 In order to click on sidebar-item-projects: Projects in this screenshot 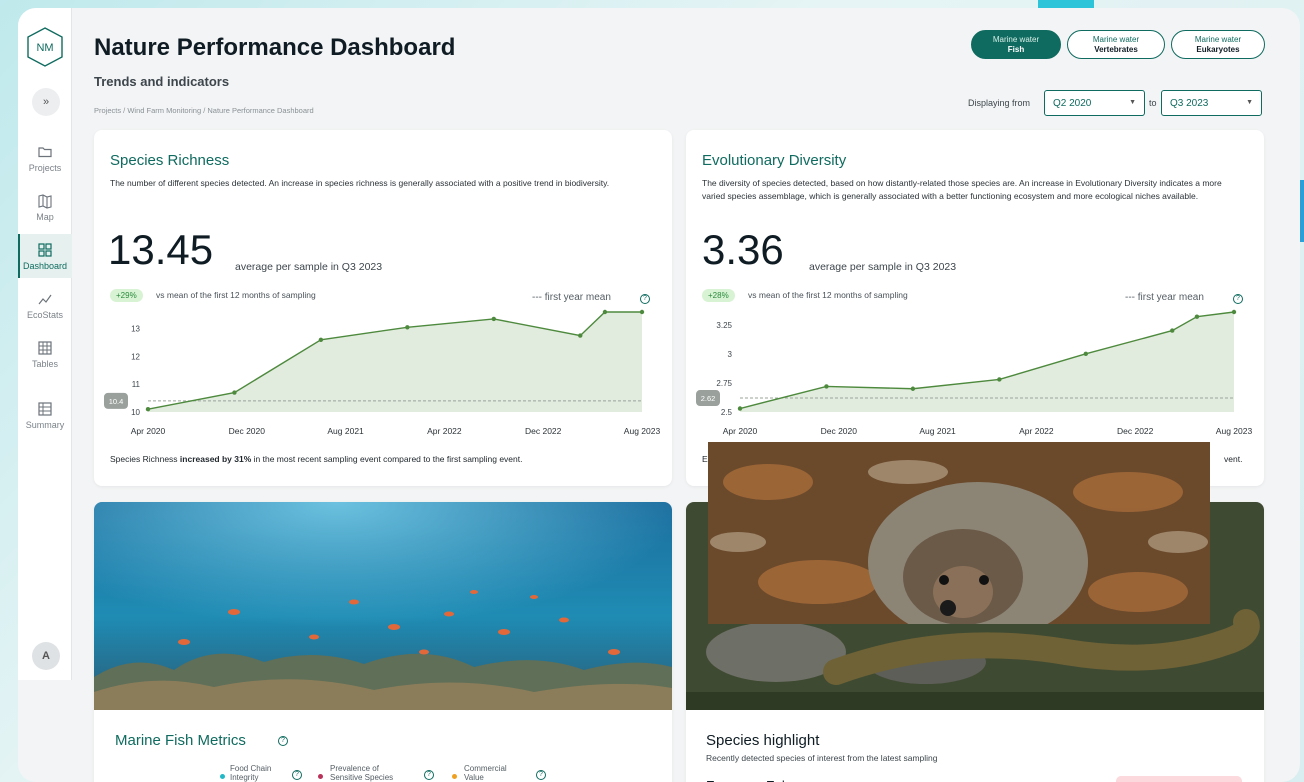, I will do `click(45, 158)`.